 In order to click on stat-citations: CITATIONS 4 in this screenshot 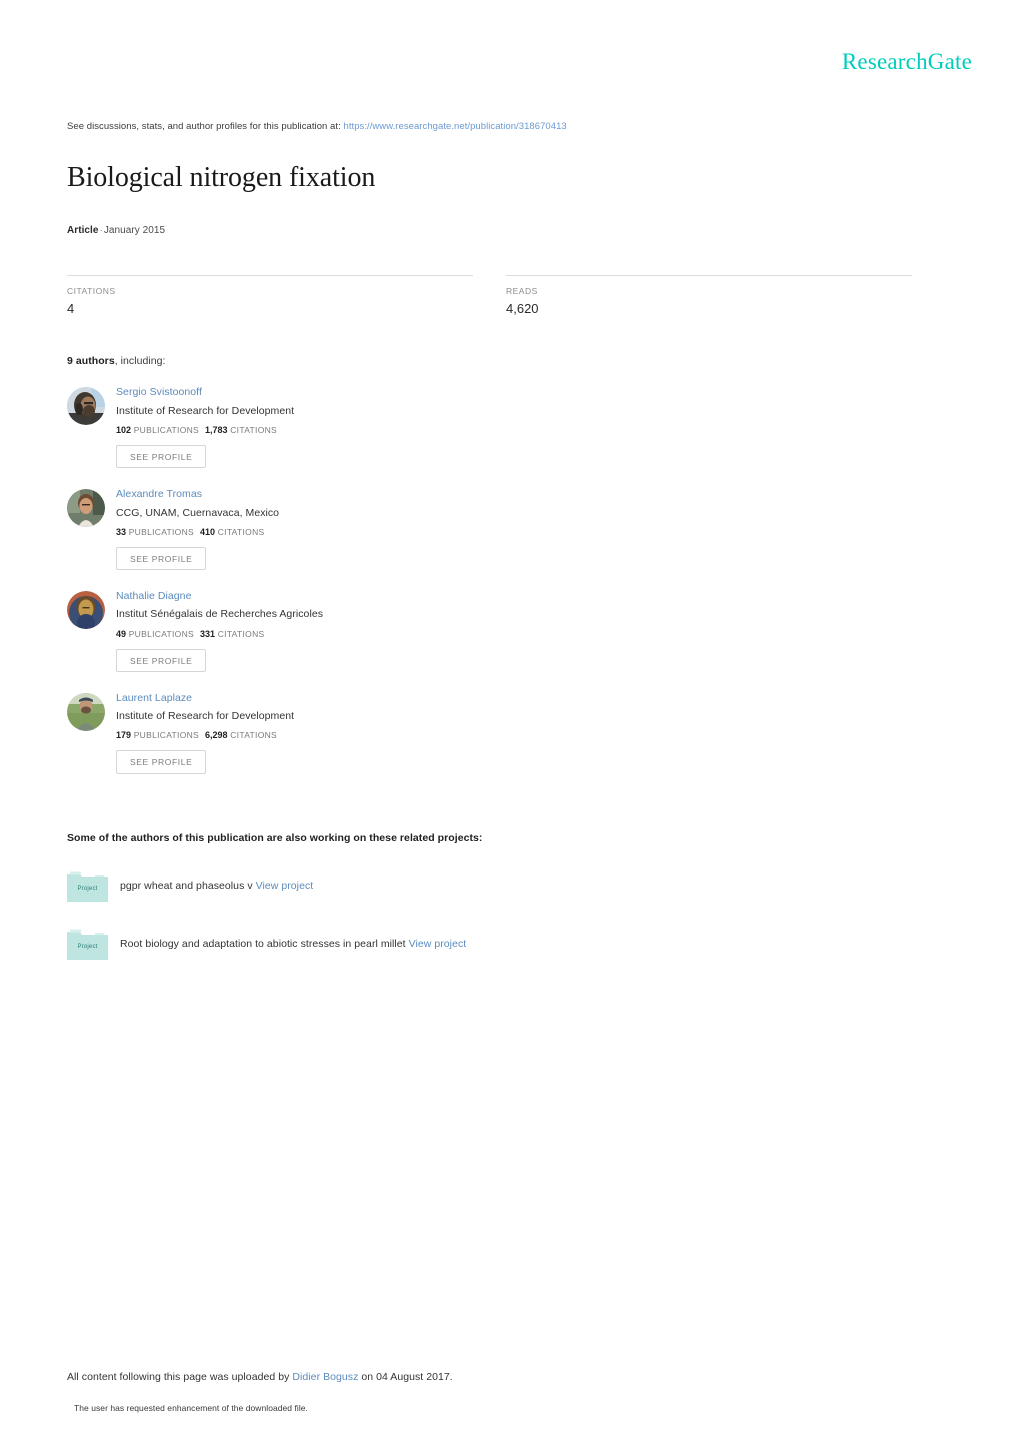, I will do `click(270, 295)`.